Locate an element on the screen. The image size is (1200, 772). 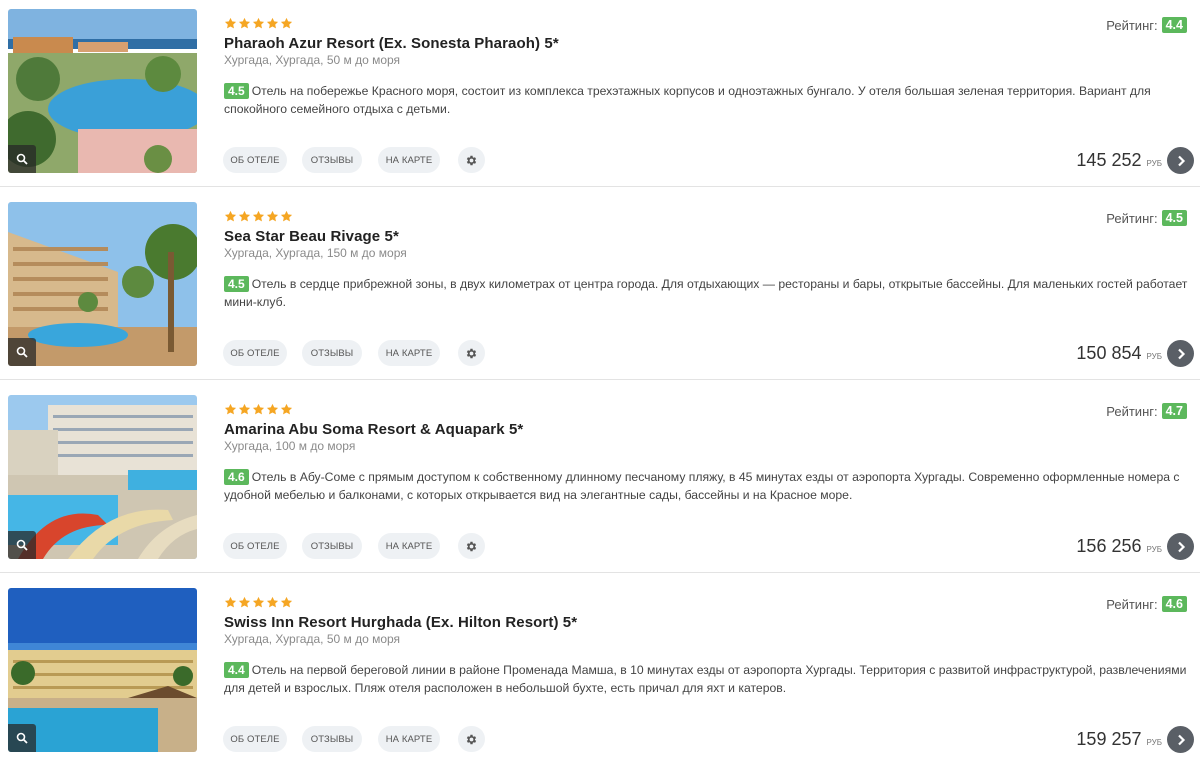
hotel-rating: Рейтинг: 4.4 is located at coordinates (1146, 25).